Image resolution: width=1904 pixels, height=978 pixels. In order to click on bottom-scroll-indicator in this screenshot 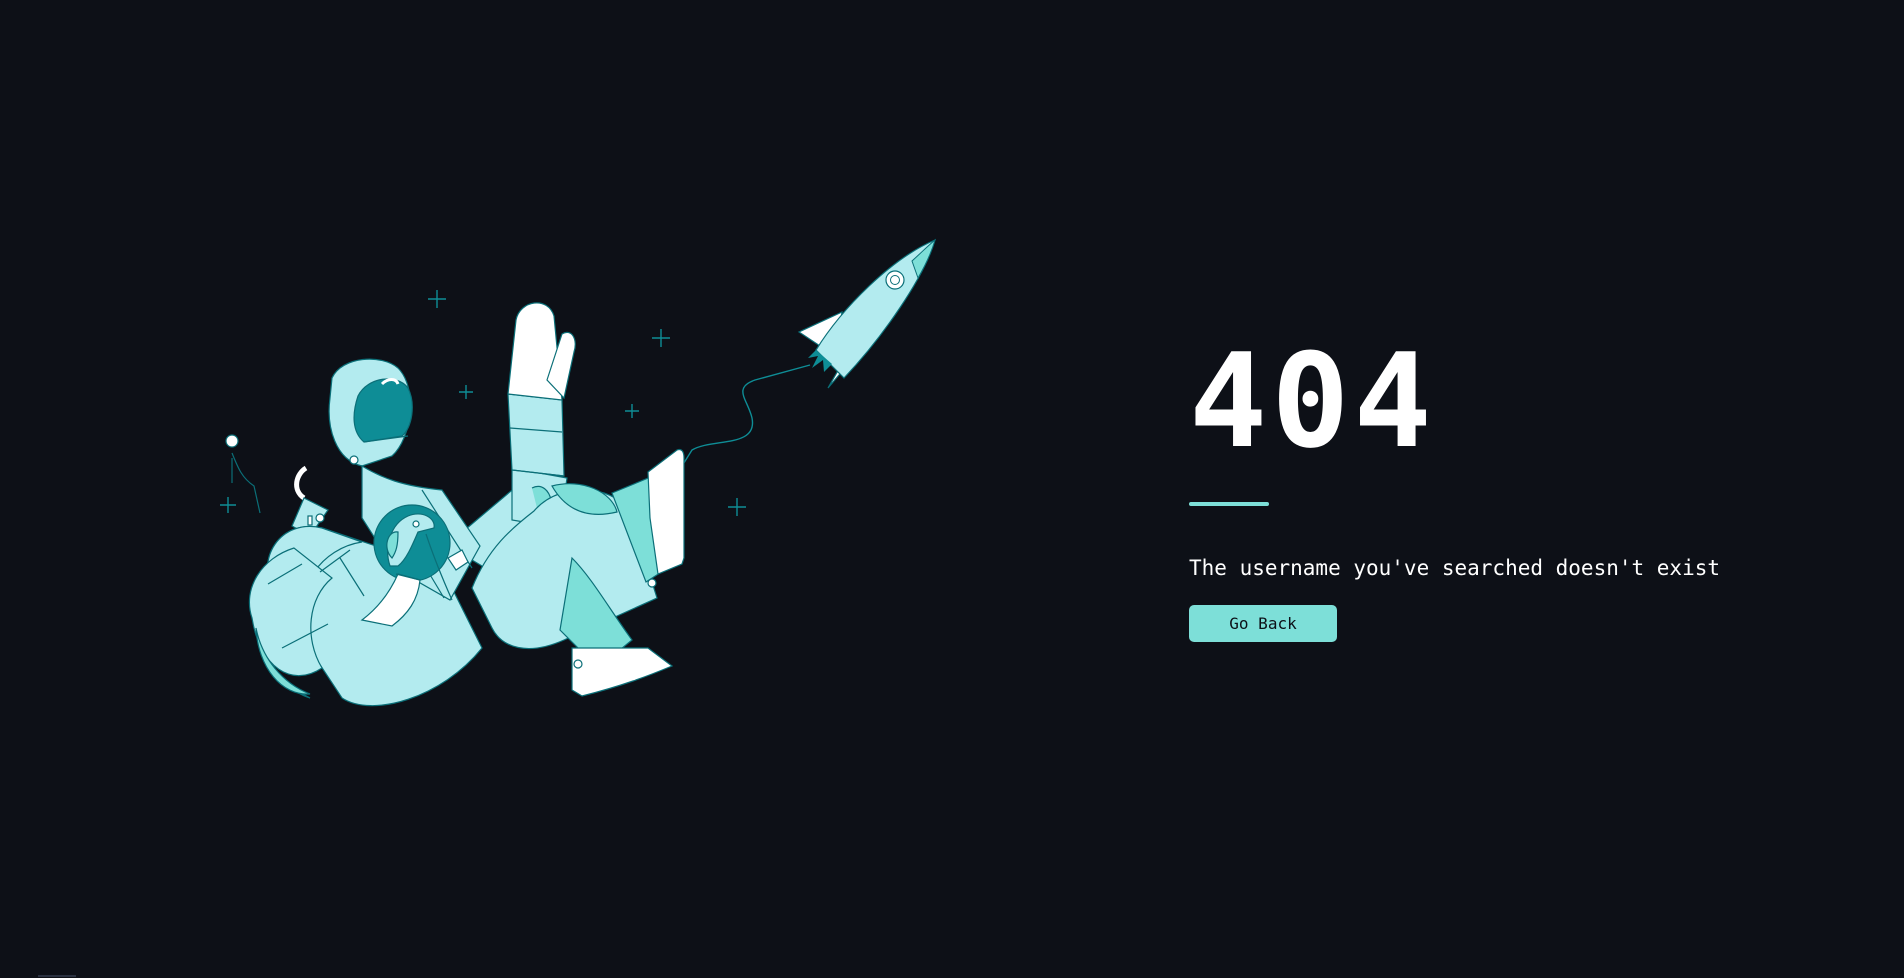, I will do `click(57, 976)`.